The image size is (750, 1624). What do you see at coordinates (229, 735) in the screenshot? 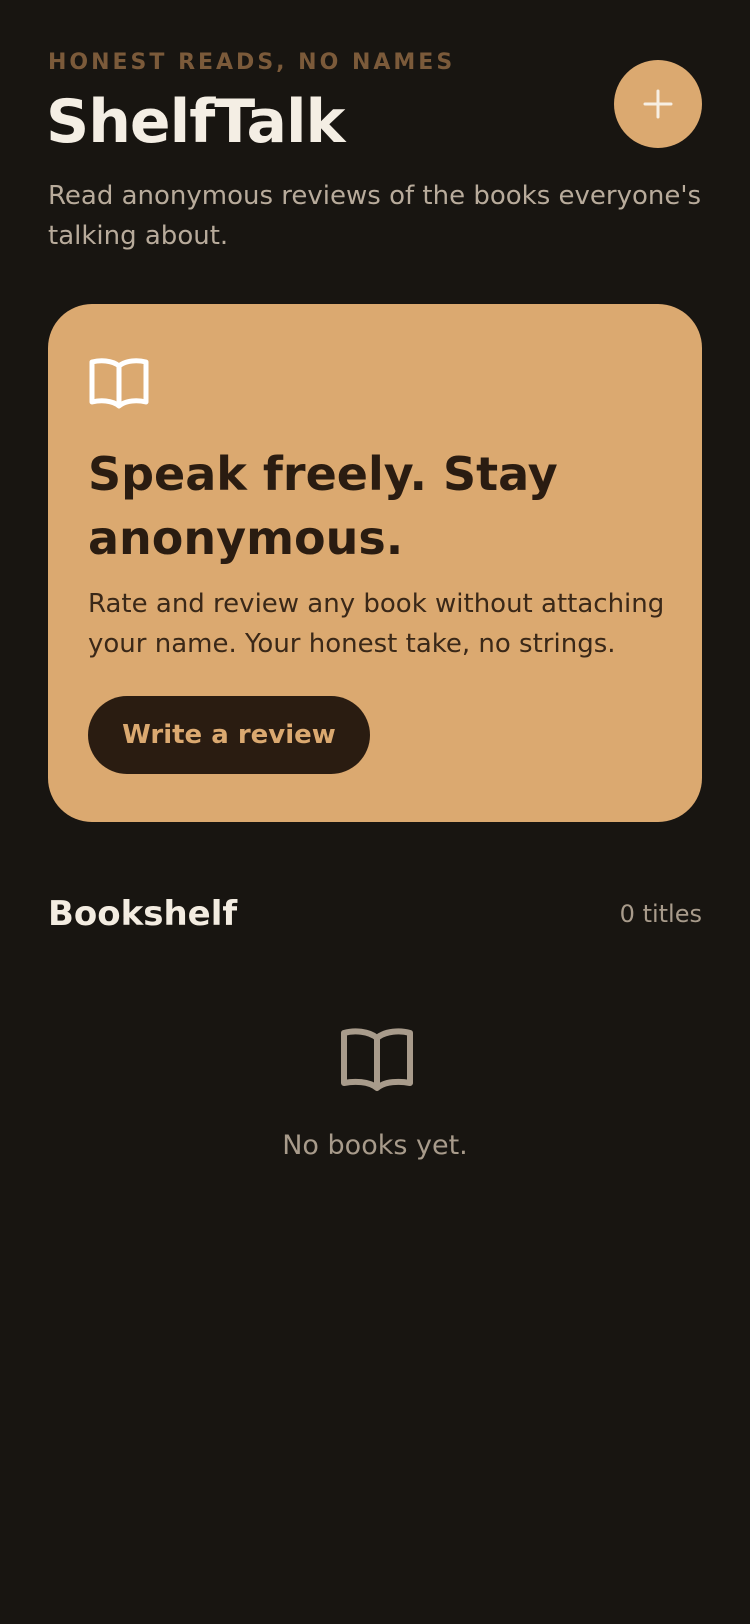
I see `write-review-button: Write a review` at bounding box center [229, 735].